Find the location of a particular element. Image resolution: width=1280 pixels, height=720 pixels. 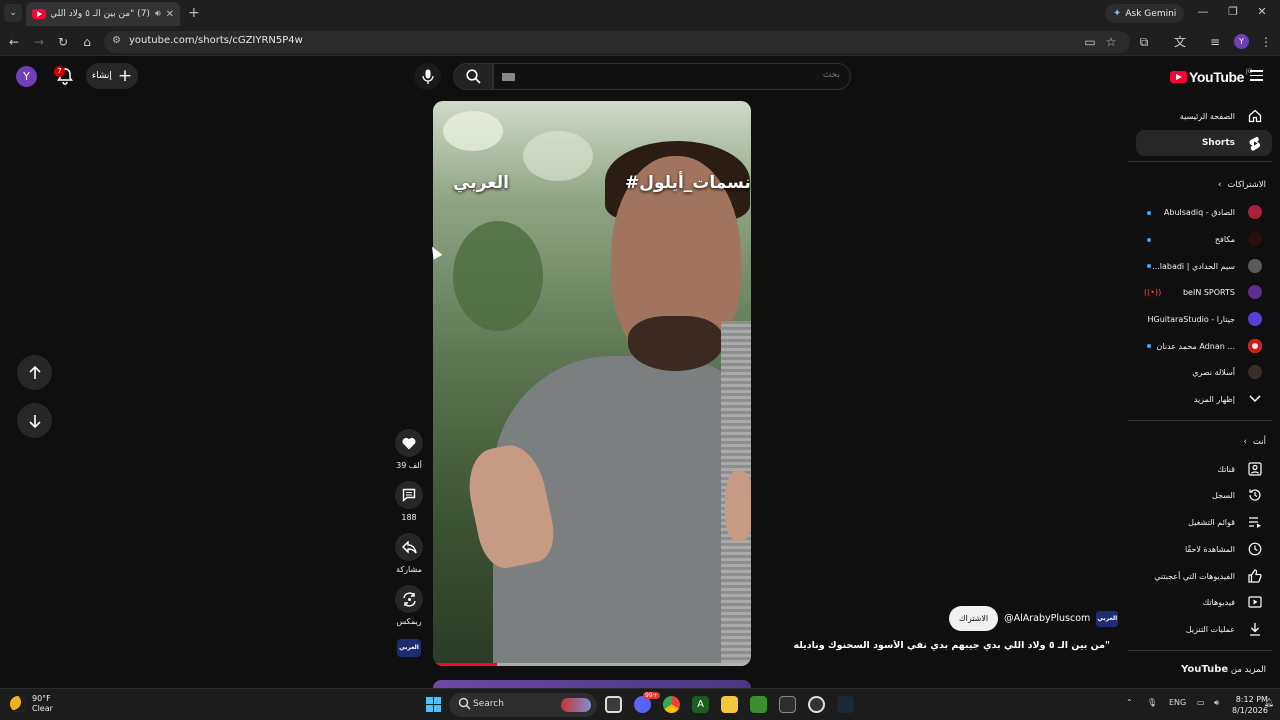

sidebar-item-watch-later: المشاهدة لاحقًا is located at coordinates (1204, 549).